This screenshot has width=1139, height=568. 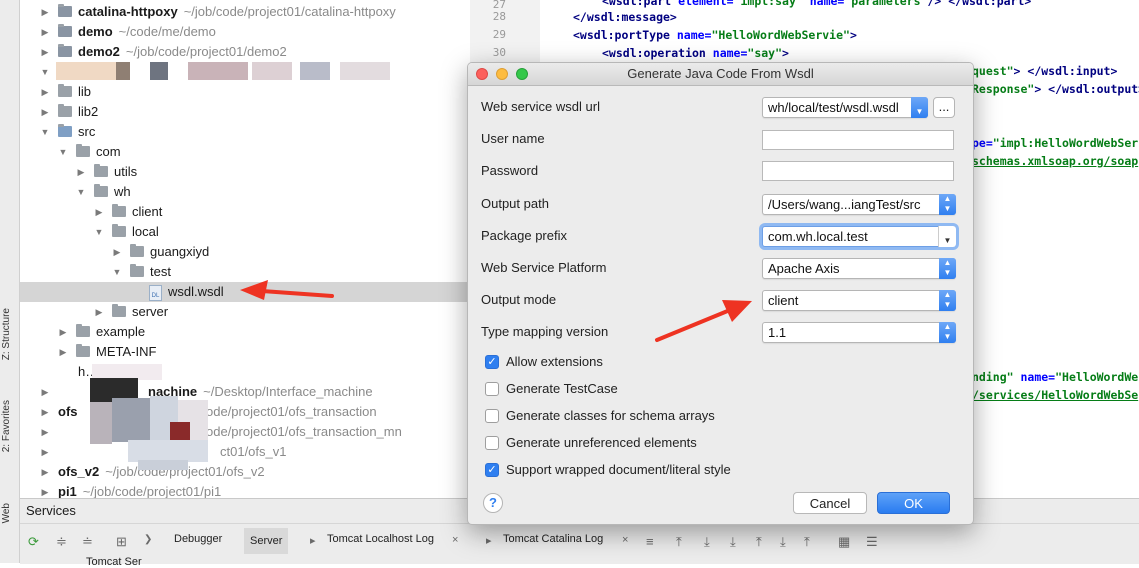 What do you see at coordinates (245, 452) in the screenshot?
I see `tree-row-ofs-v1: ▶ ct01/ofs_v1` at bounding box center [245, 452].